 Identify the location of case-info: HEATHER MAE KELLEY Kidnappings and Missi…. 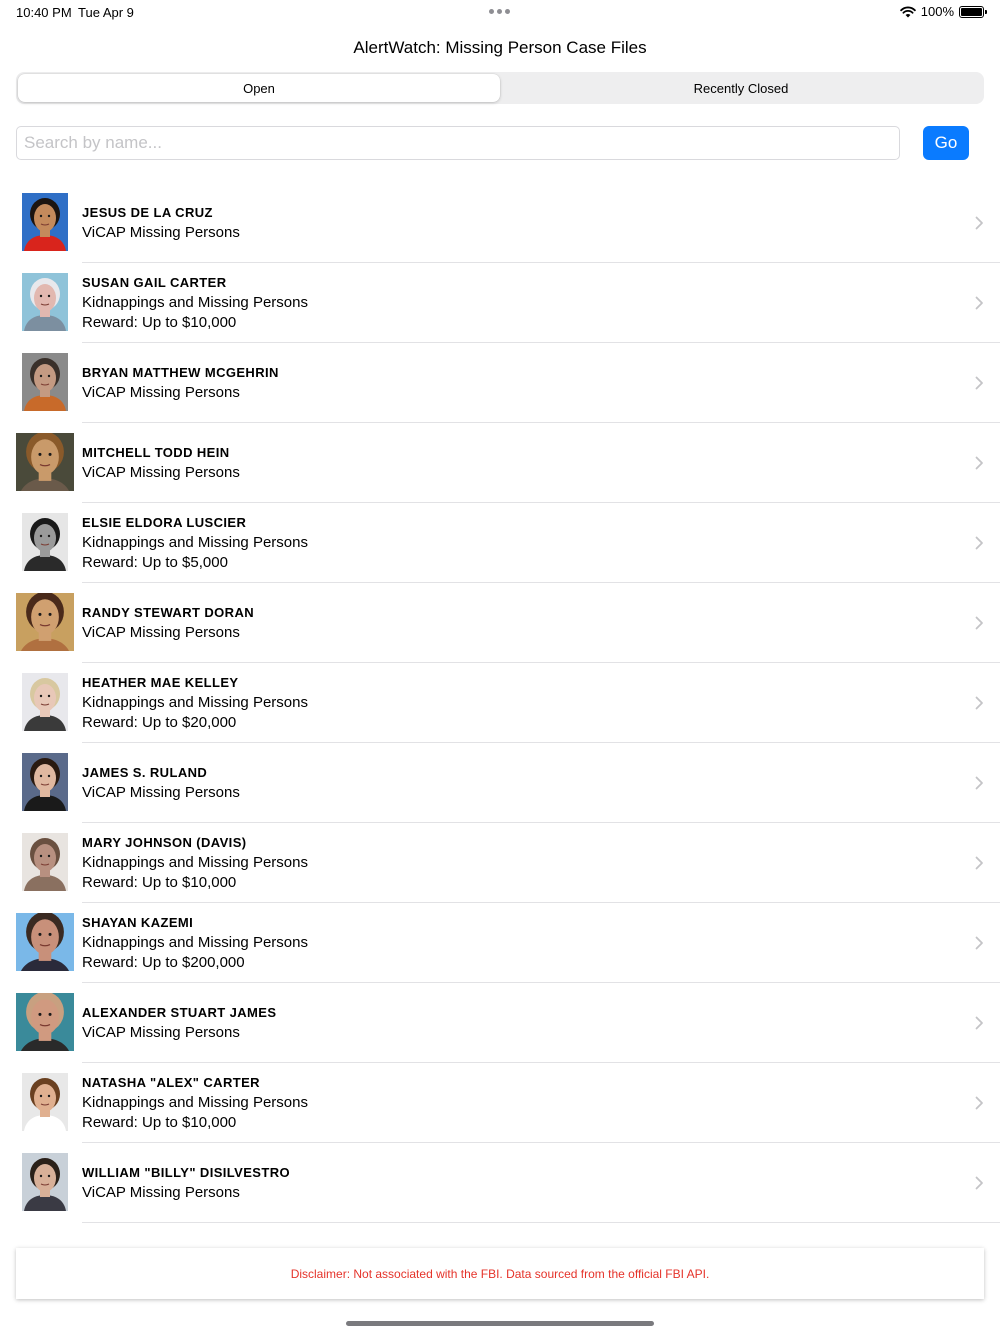
(521, 703).